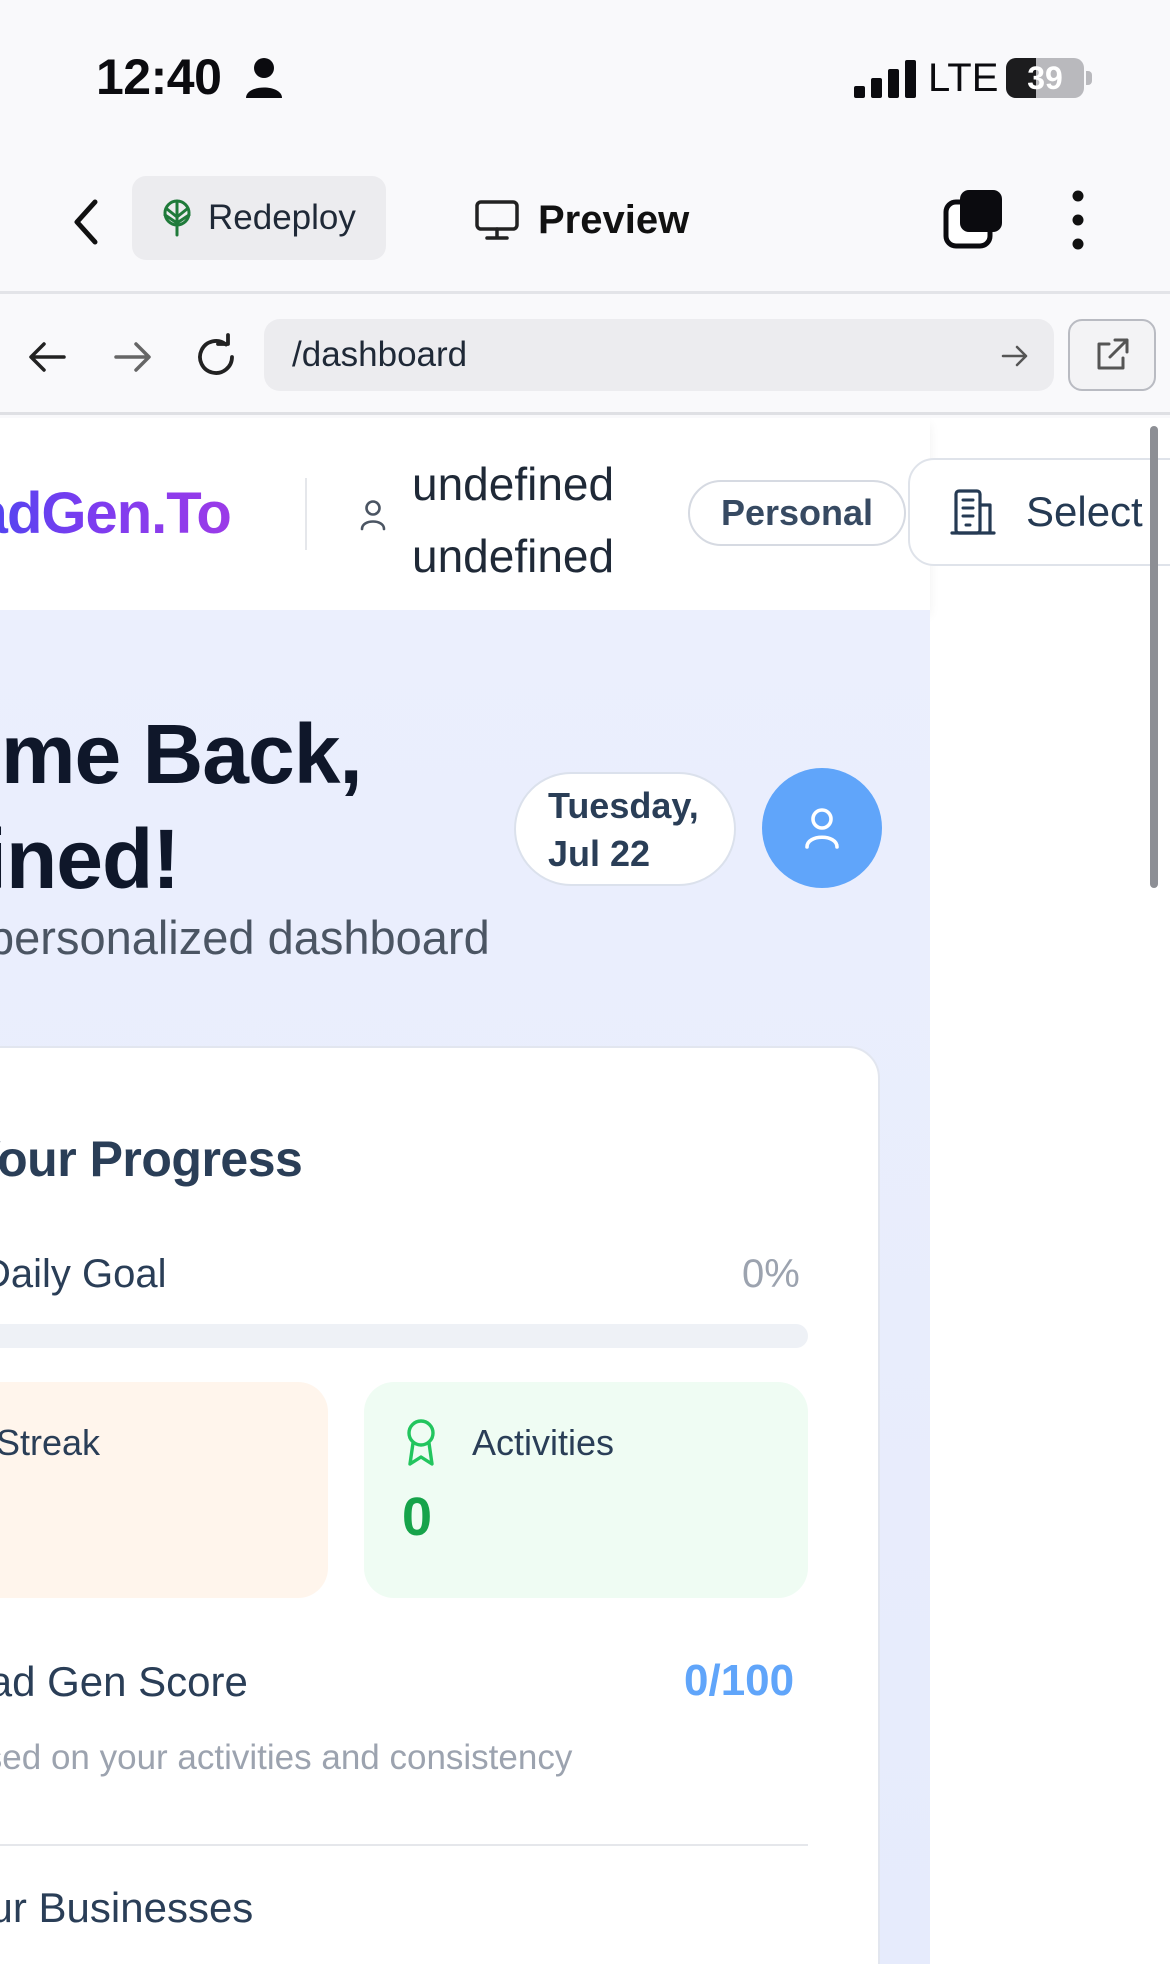  What do you see at coordinates (1045, 78) in the screenshot?
I see `battery-percent: 39` at bounding box center [1045, 78].